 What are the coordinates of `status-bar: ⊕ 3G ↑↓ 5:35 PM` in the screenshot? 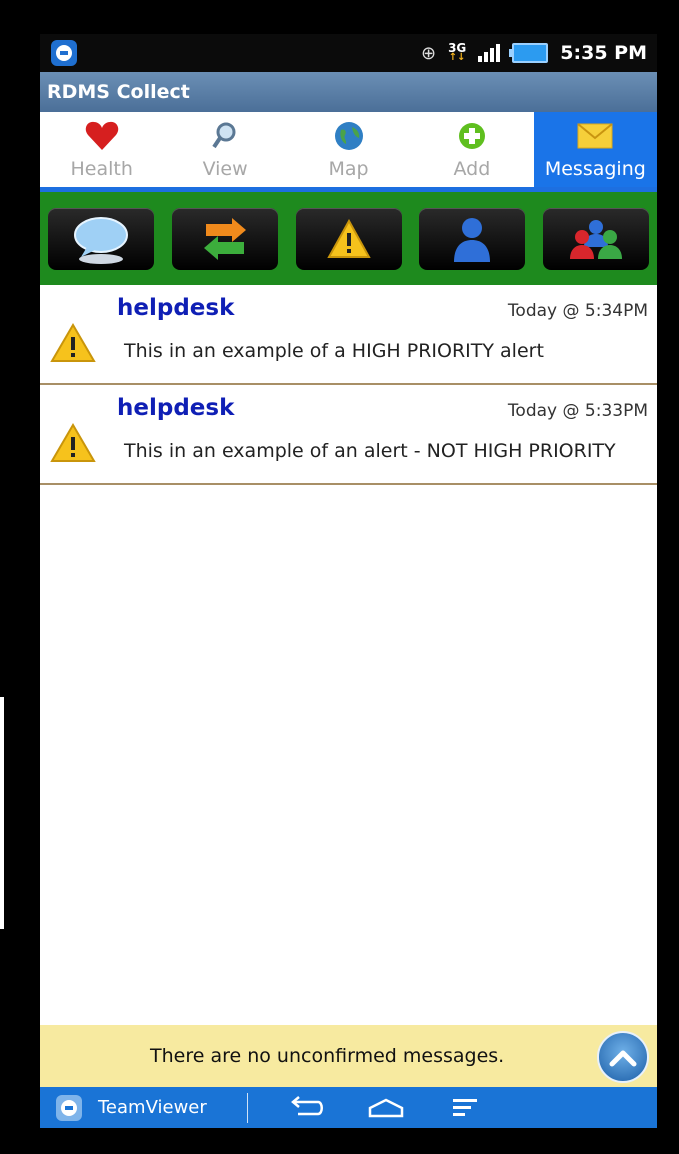 It's located at (348, 53).